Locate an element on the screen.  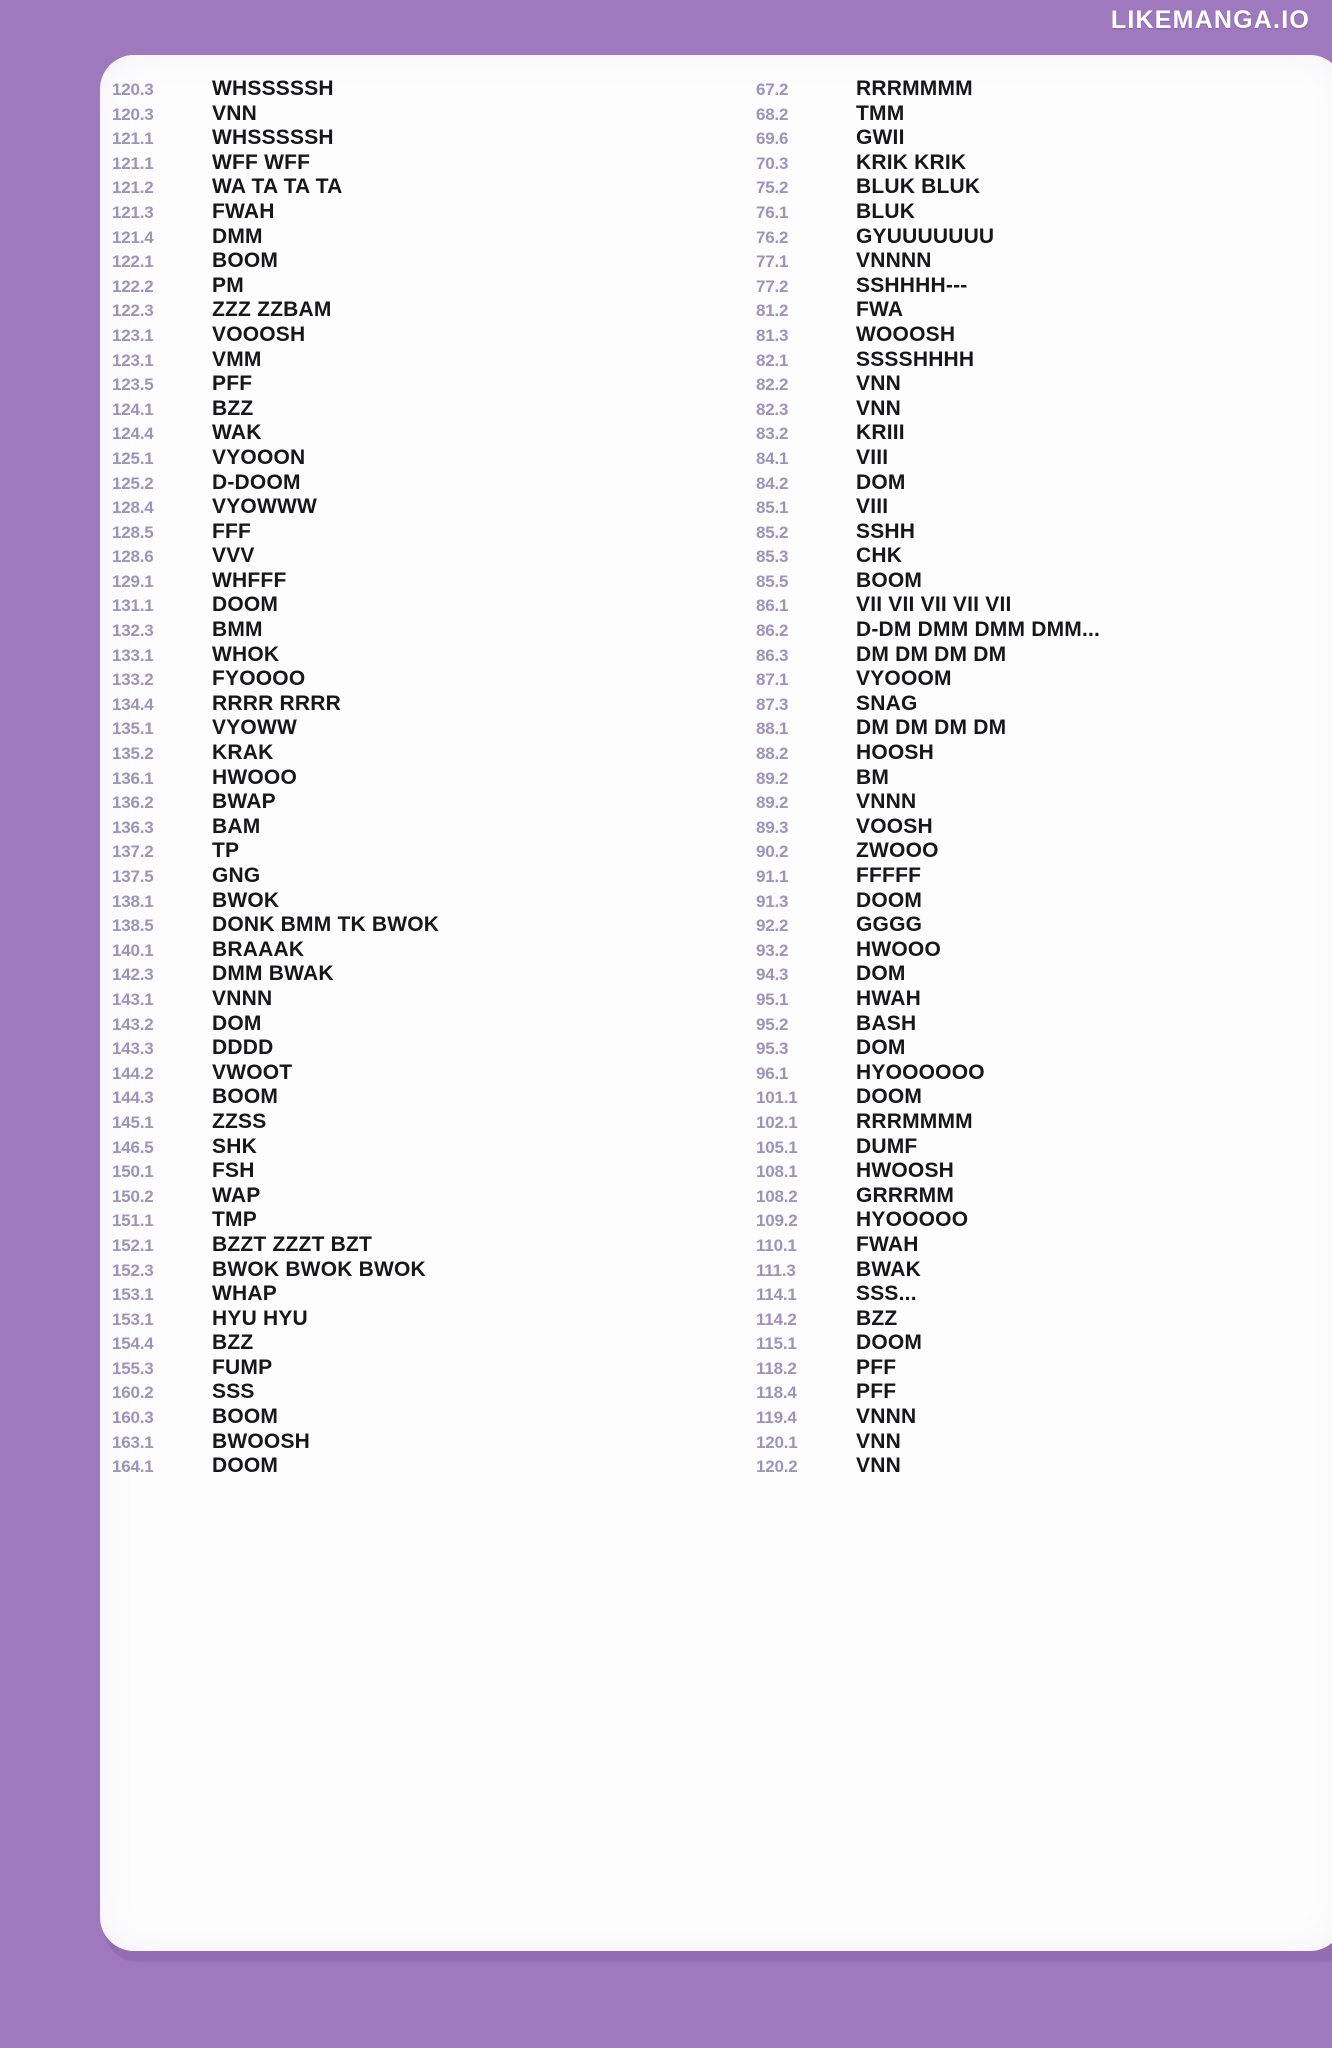
sfx-row: 108.1 HWOOSH is located at coordinates (1044, 1171).